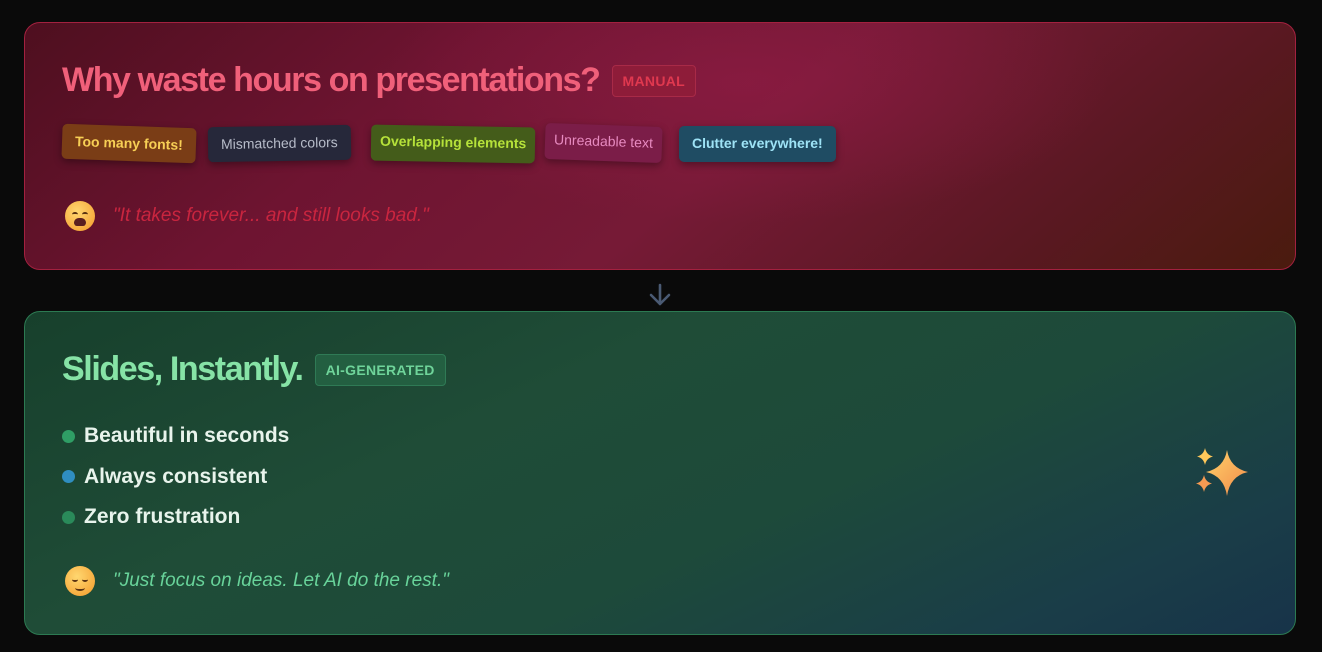 The height and width of the screenshot is (652, 1322). I want to click on problem-title-row: Why waste hours on presentations? MANUAL, so click(379, 80).